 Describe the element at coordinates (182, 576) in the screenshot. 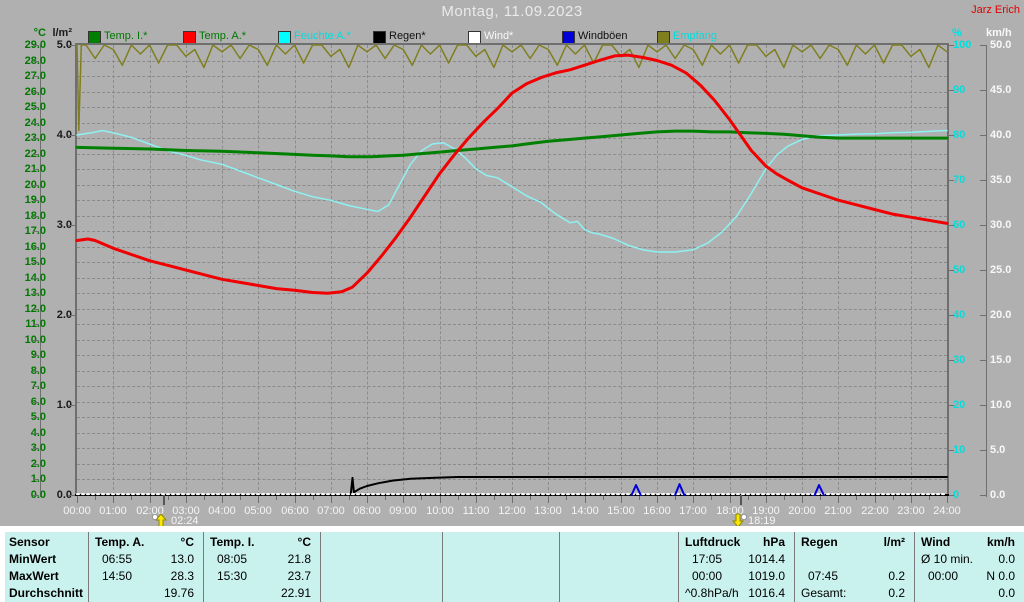

I see `table-cell: 28.3` at that location.